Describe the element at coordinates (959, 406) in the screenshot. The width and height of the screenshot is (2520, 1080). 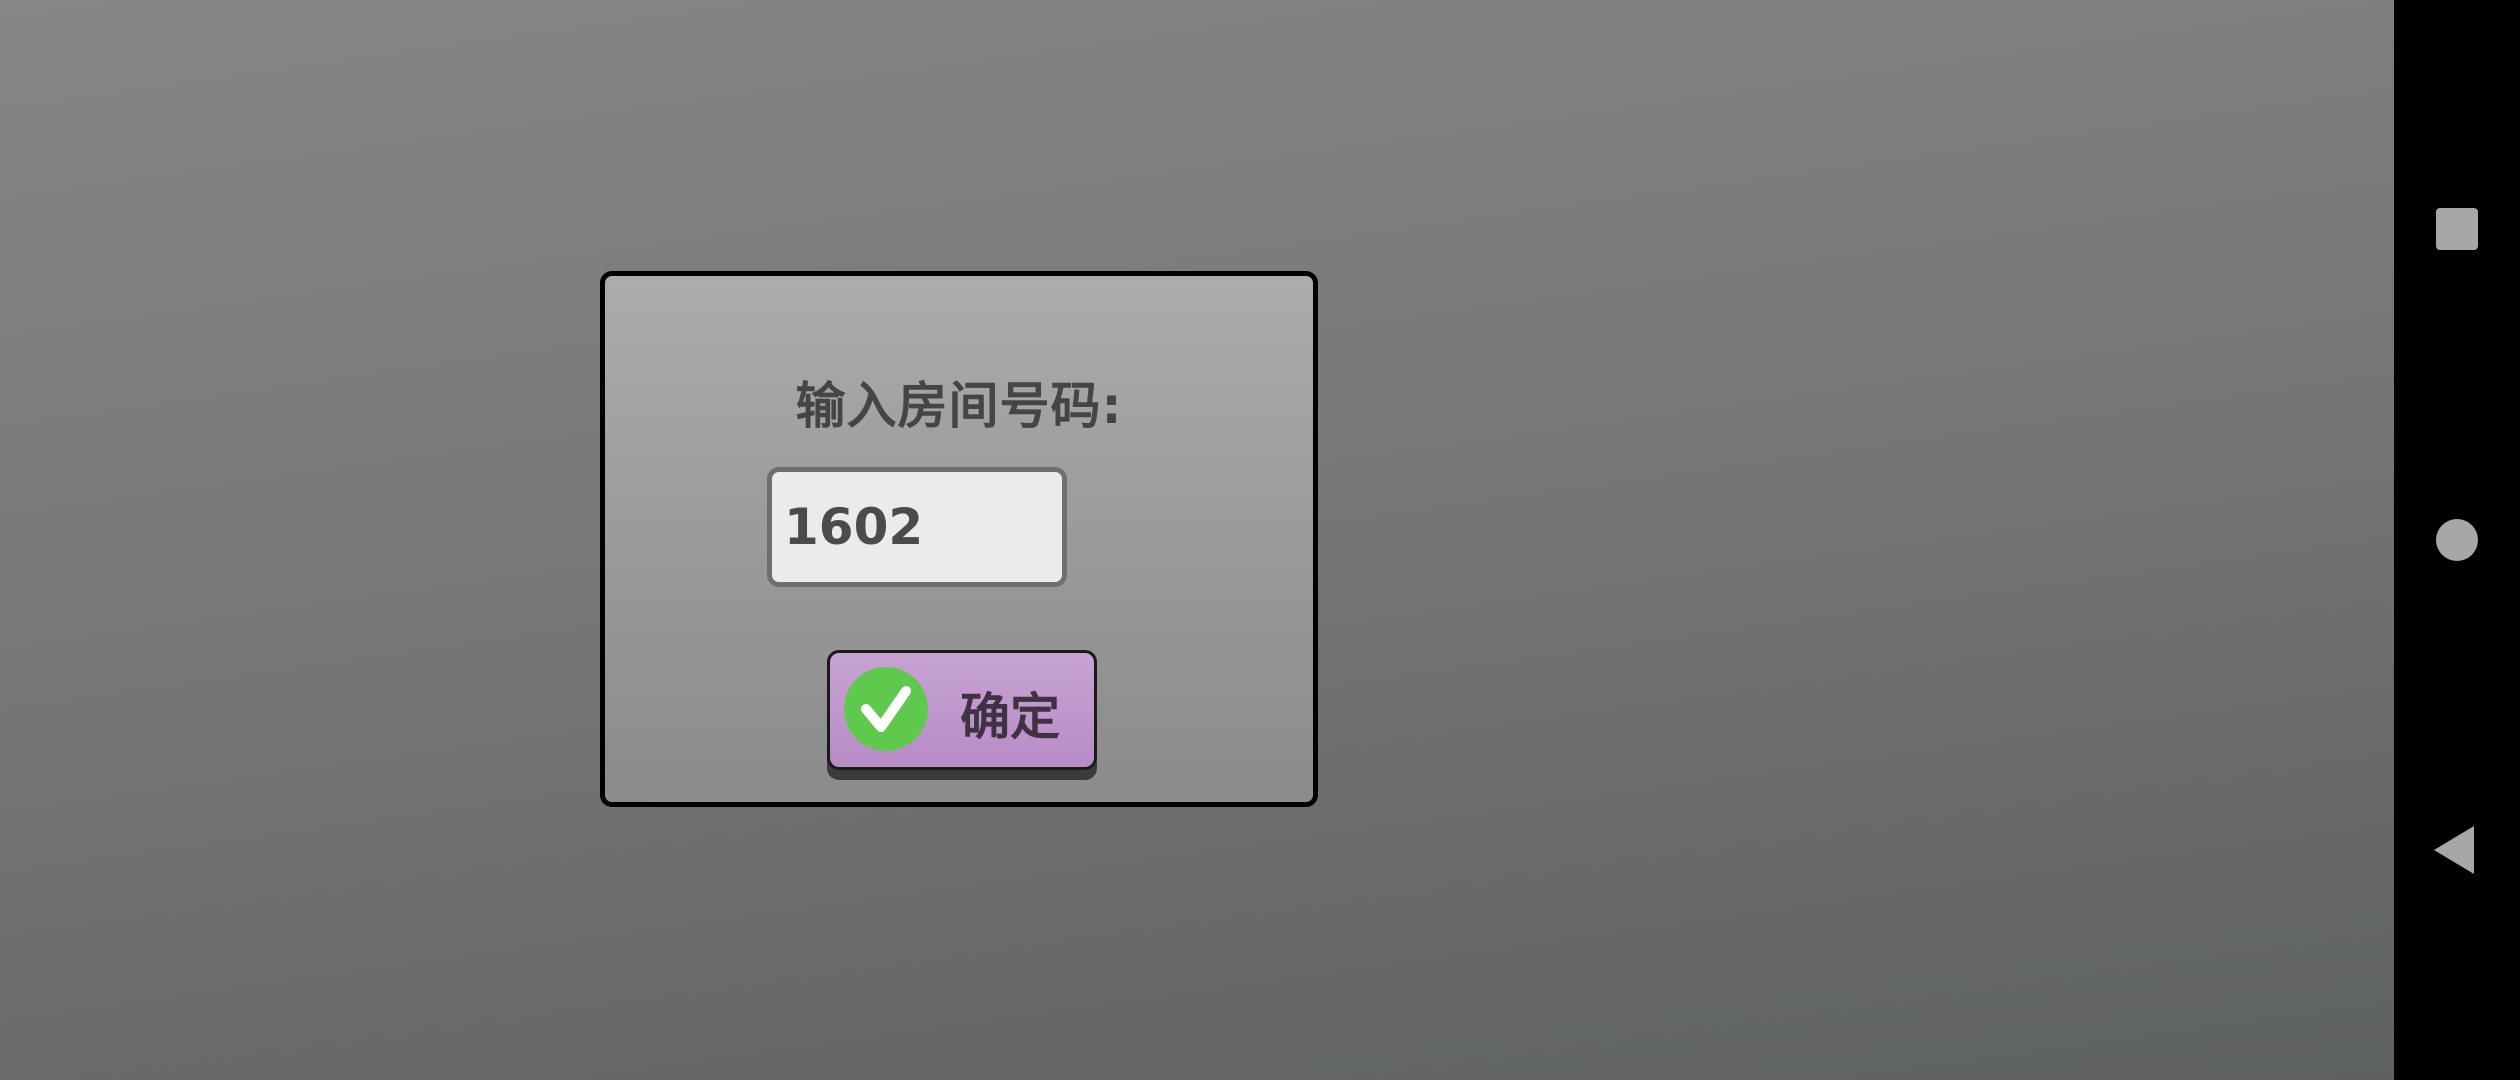
I see `dialog-title: 输入房间号码:` at that location.